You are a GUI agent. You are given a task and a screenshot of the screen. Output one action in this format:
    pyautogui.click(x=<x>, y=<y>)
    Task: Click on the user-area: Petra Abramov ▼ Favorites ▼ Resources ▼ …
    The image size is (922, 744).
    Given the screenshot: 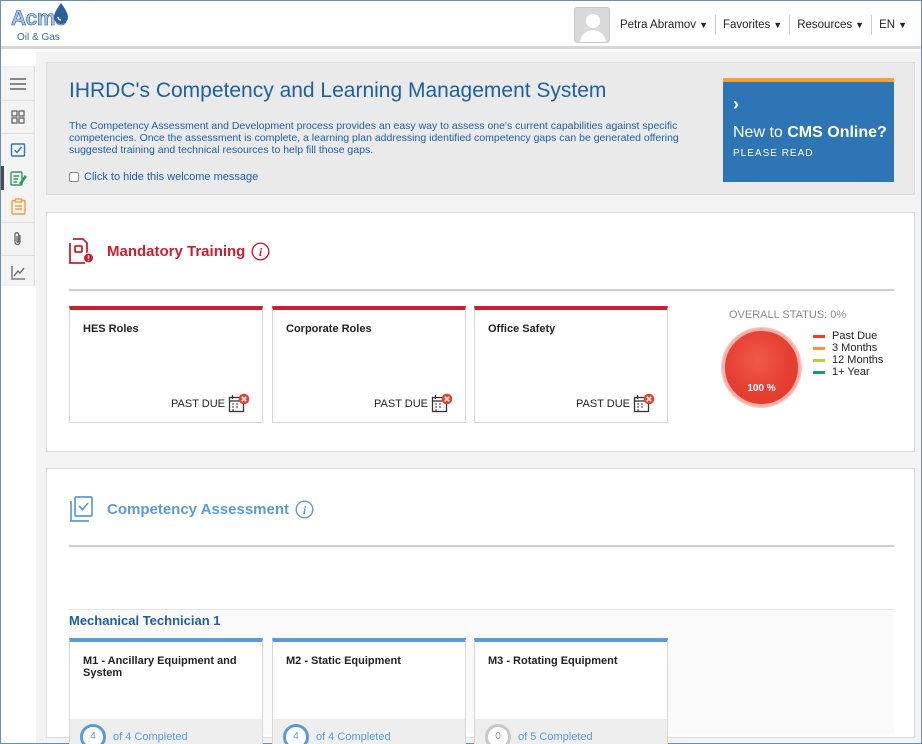 What is the action you would take?
    pyautogui.click(x=747, y=25)
    